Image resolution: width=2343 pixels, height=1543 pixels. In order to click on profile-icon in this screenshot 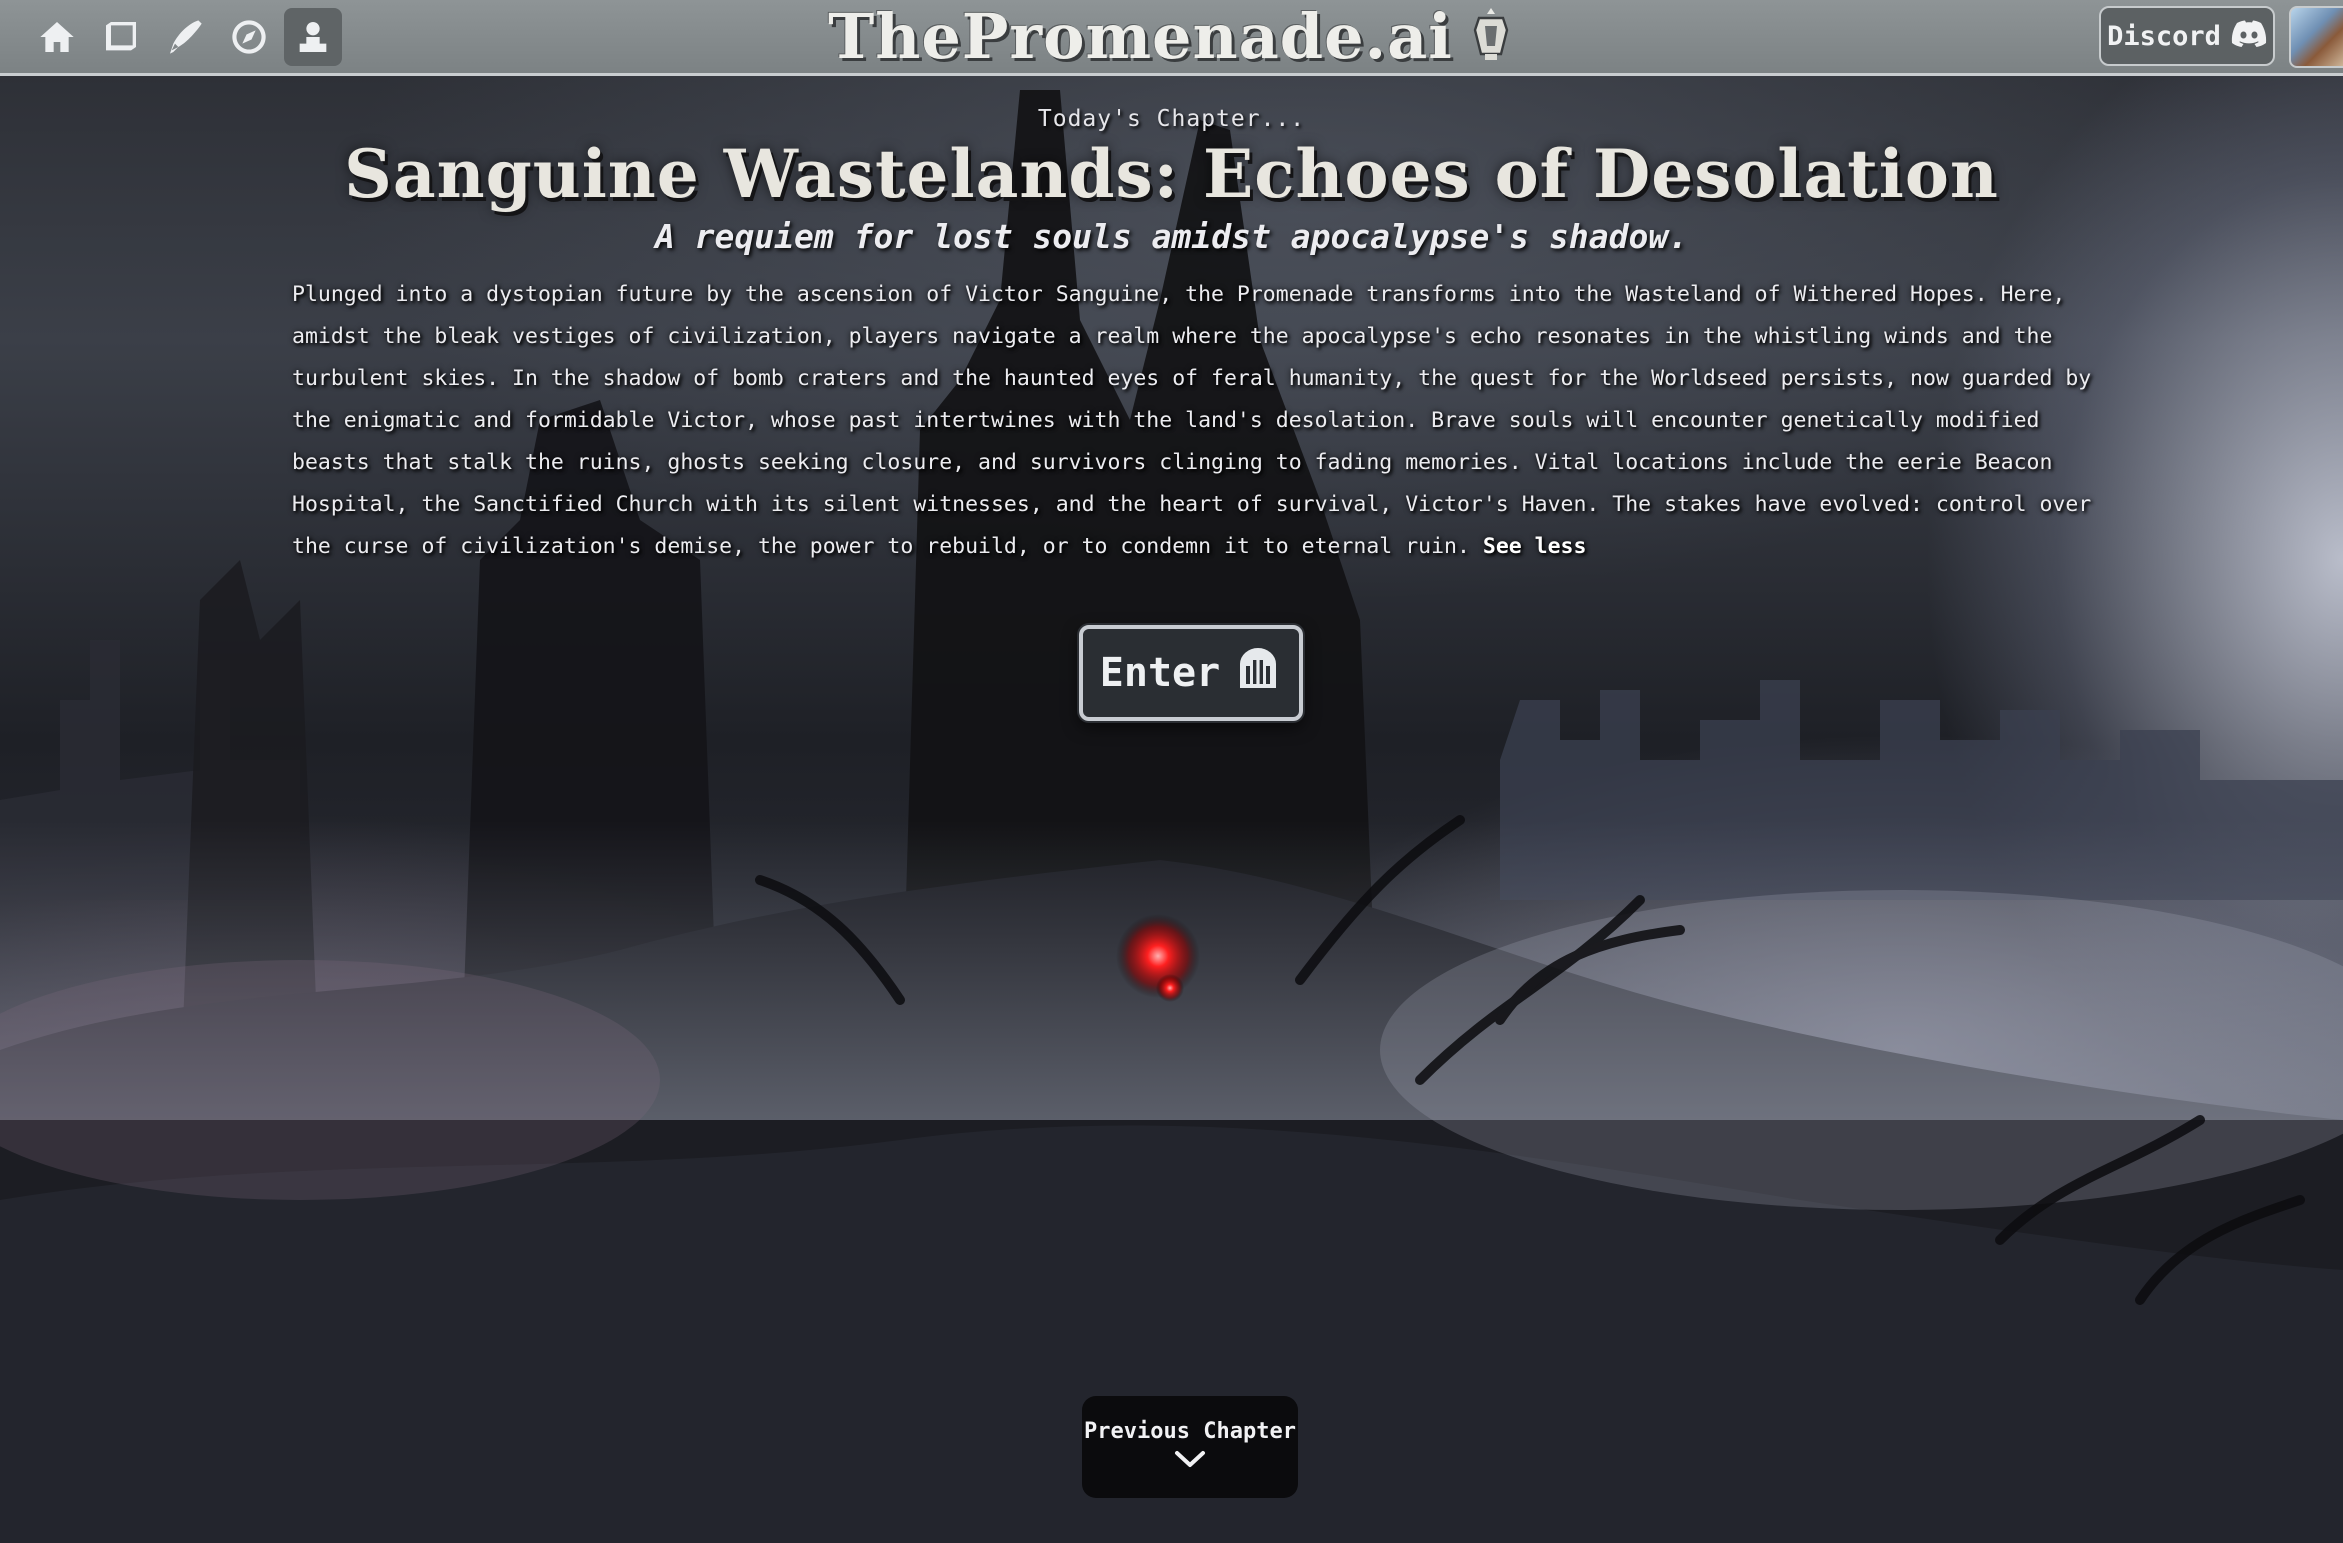, I will do `click(313, 37)`.